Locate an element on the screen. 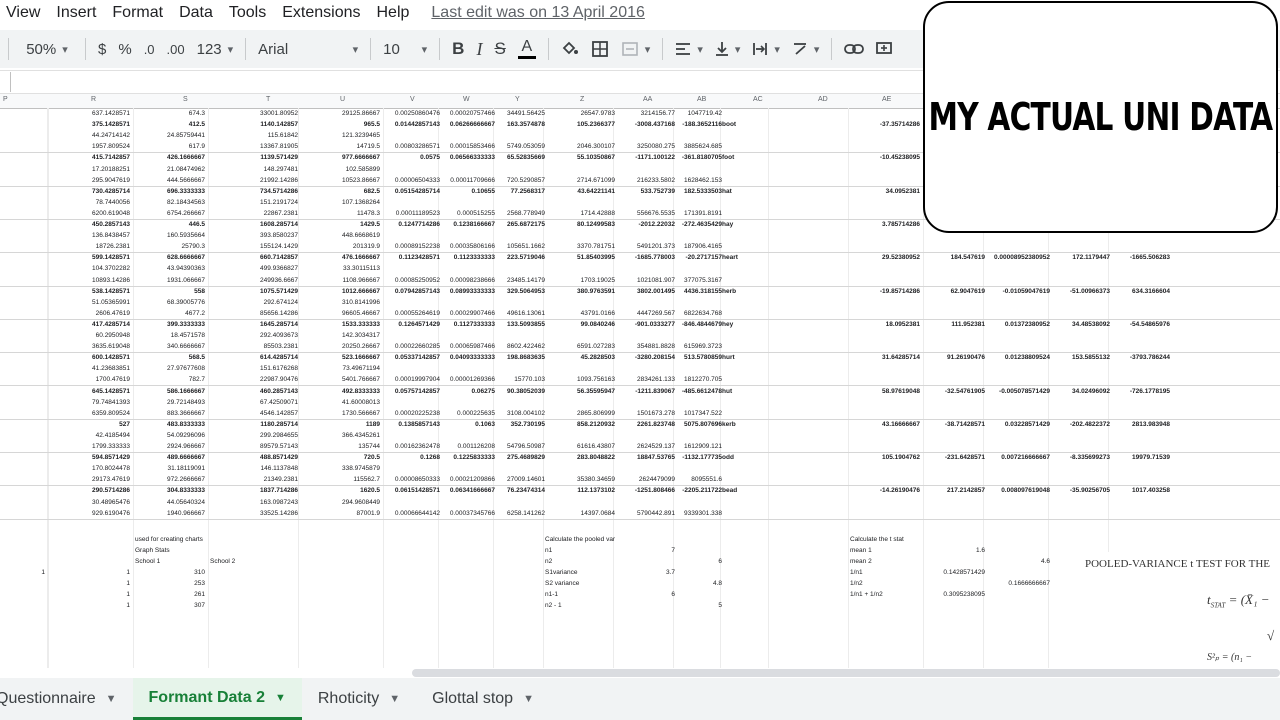 The image size is (1280, 720). table-cell: 99.0840246 is located at coordinates (580, 324).